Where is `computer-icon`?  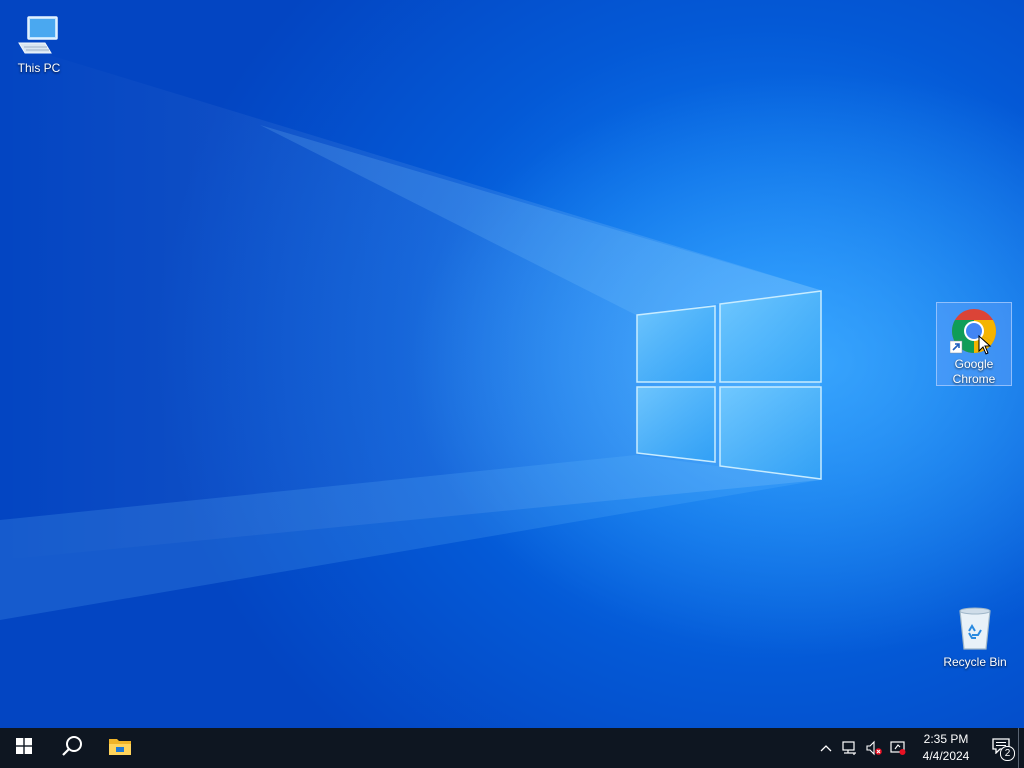
computer-icon is located at coordinates (39, 35).